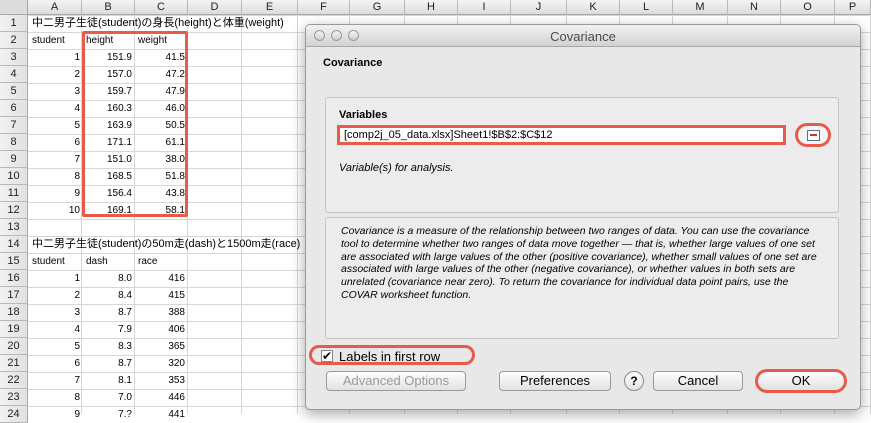 This screenshot has height=423, width=871. Describe the element at coordinates (161, 7) in the screenshot. I see `column-header: C` at that location.